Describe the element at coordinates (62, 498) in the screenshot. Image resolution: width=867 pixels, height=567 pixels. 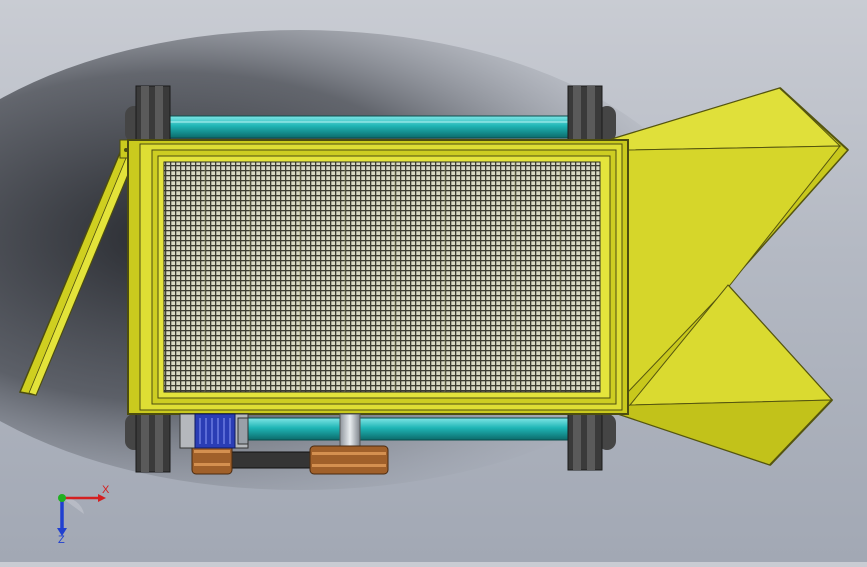
I see `y-axis-dot` at that location.